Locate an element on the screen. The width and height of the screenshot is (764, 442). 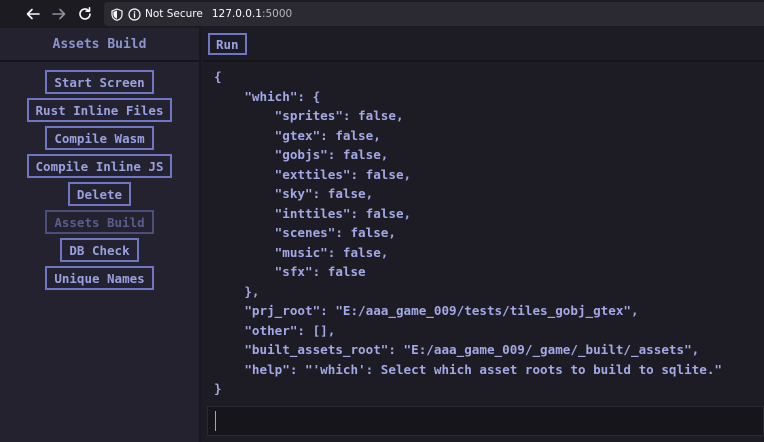
console-input is located at coordinates (485, 421).